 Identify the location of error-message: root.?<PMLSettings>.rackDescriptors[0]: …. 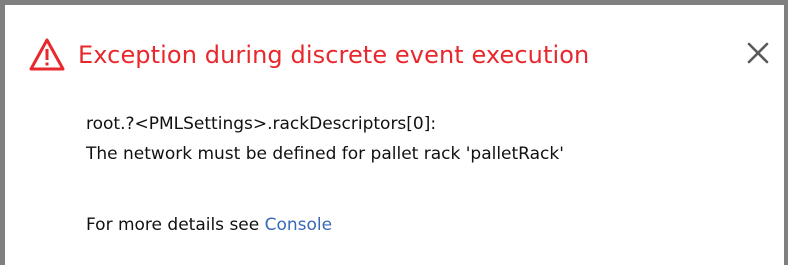
(325, 139).